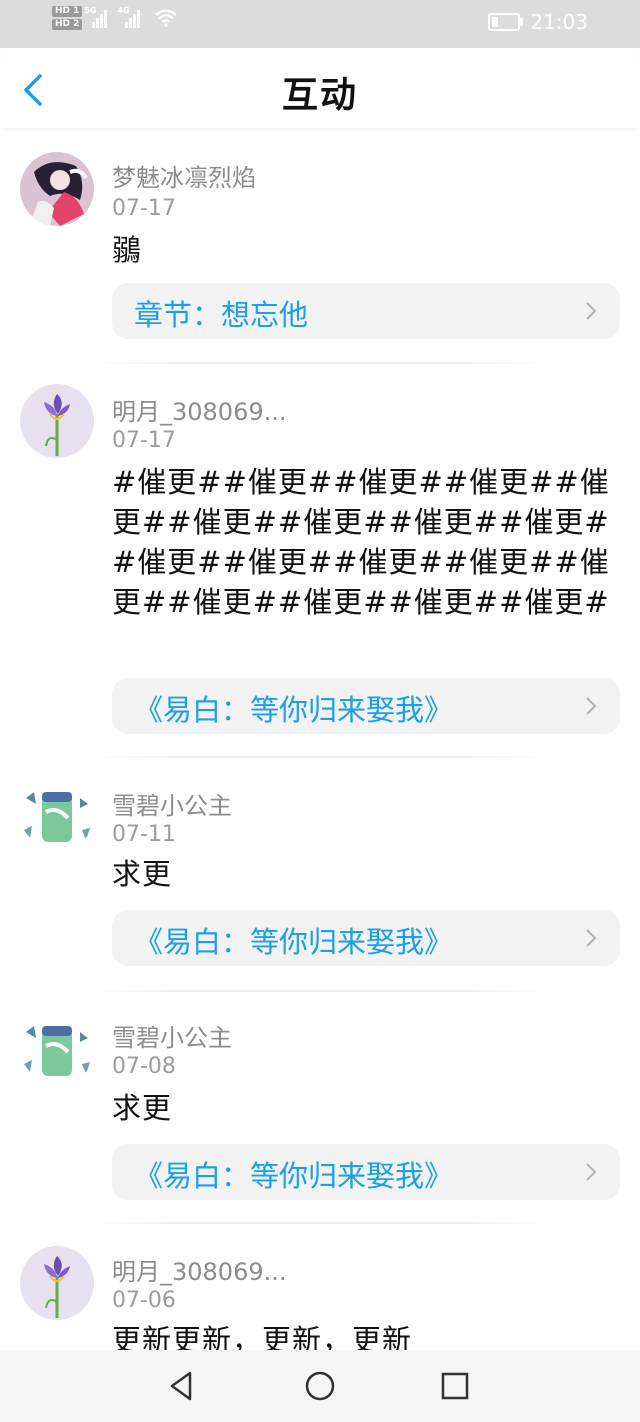 The image size is (640, 1422). Describe the element at coordinates (115, 18) in the screenshot. I see `status-bar-left: HD 1 HD 2 5G 4G` at that location.